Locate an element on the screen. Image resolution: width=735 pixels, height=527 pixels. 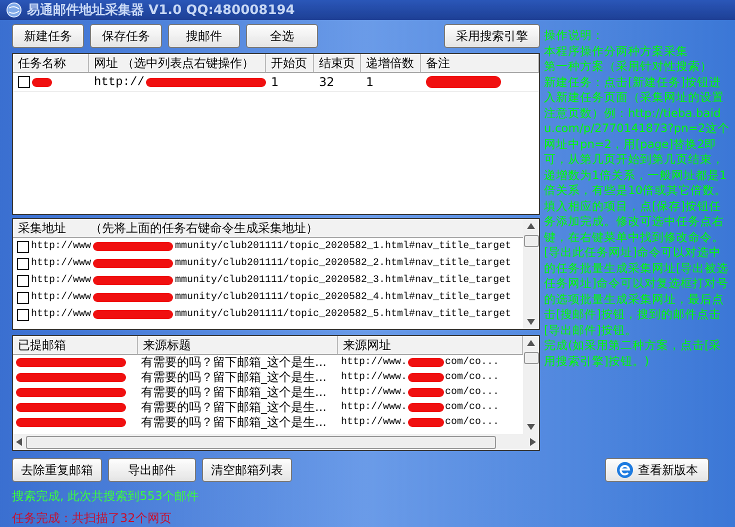
new-version-button: 查看新版本 is located at coordinates (657, 470).